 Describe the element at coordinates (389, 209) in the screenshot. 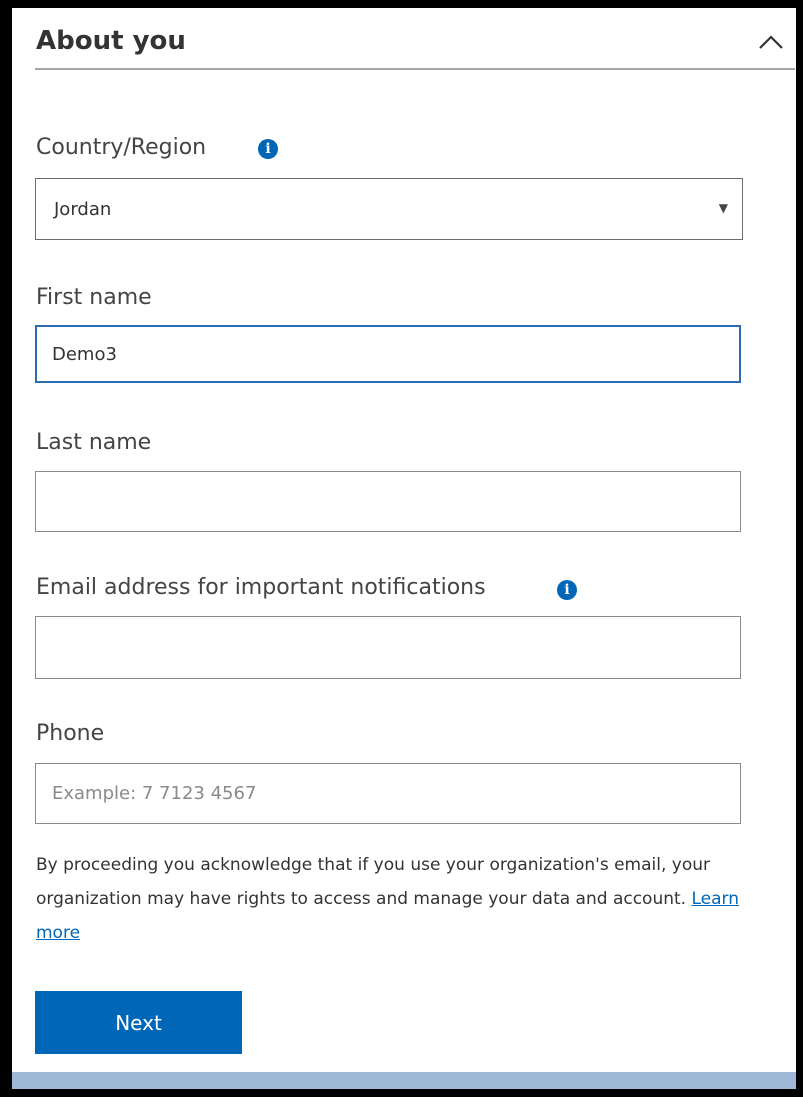

I see `country-select: Jordan ▼` at that location.